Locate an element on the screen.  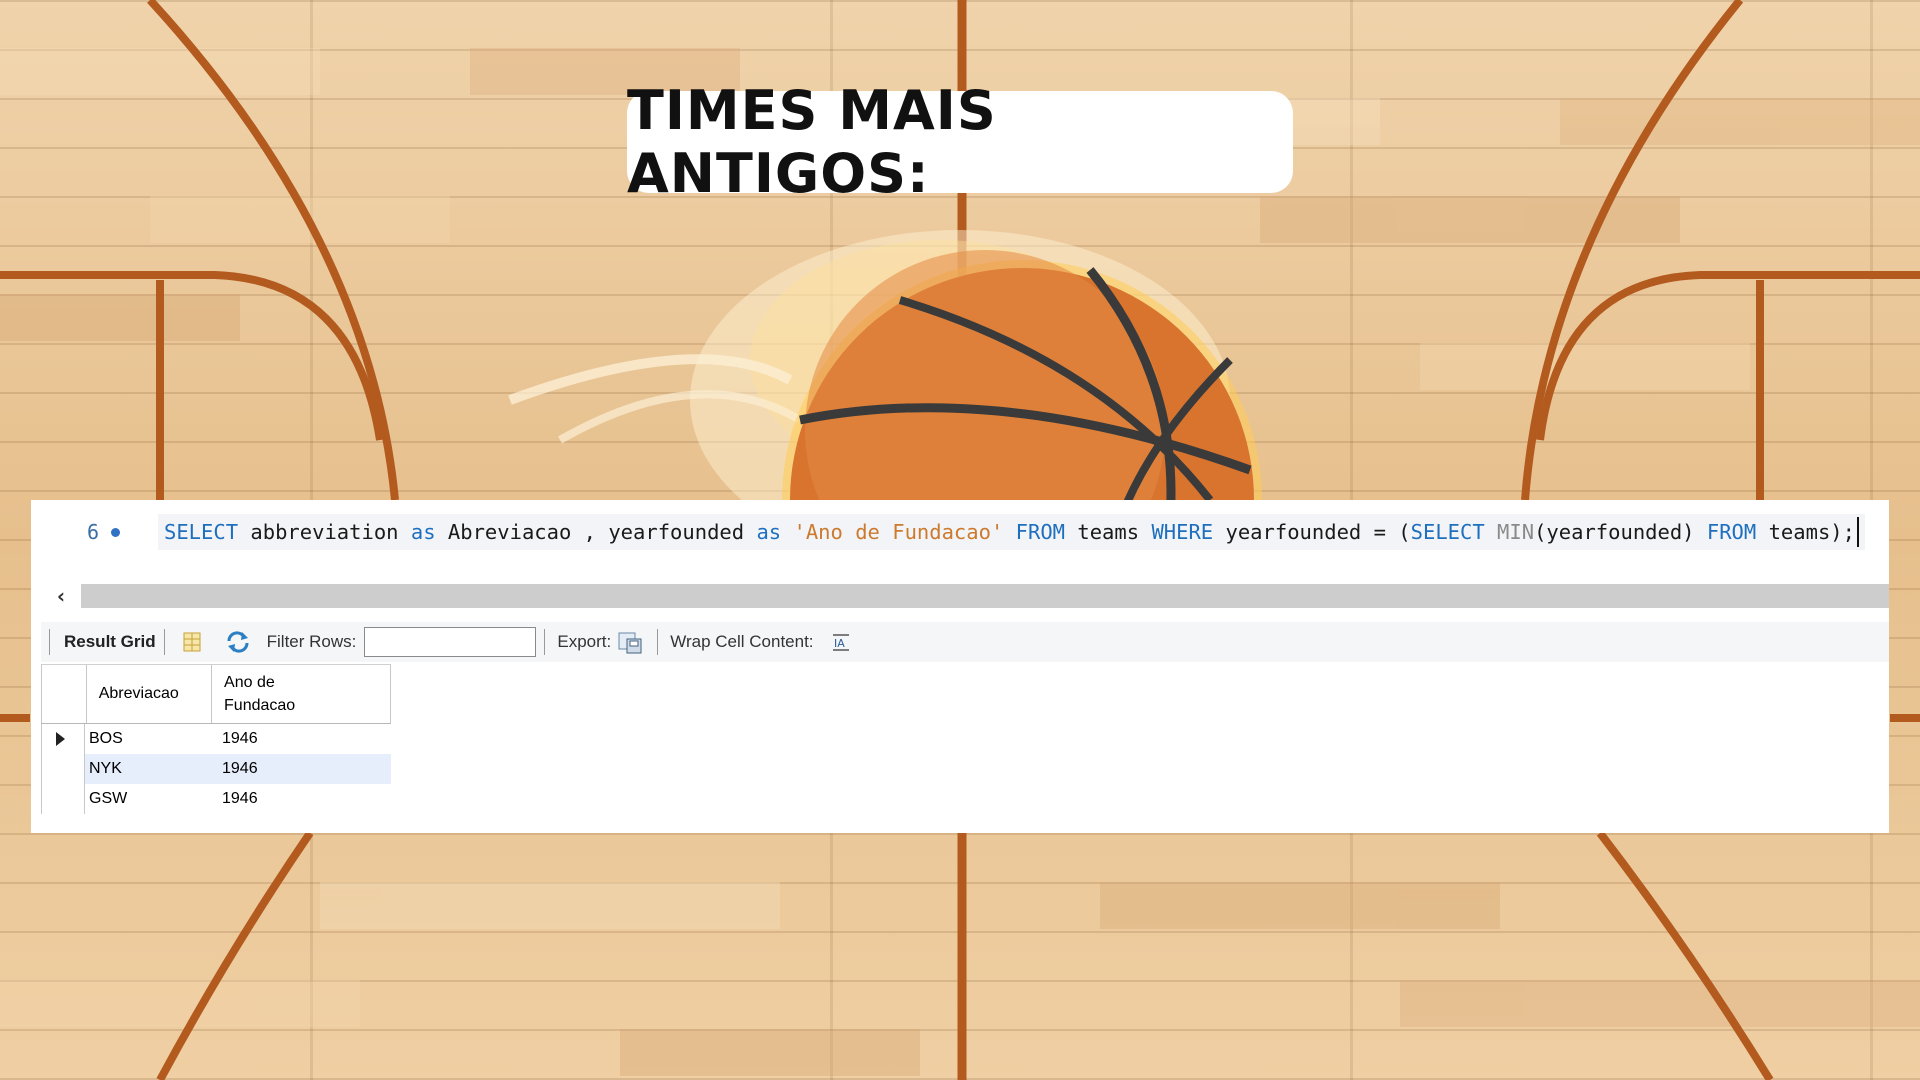
sql-token: Abreviacao , yearfounded is located at coordinates (596, 532).